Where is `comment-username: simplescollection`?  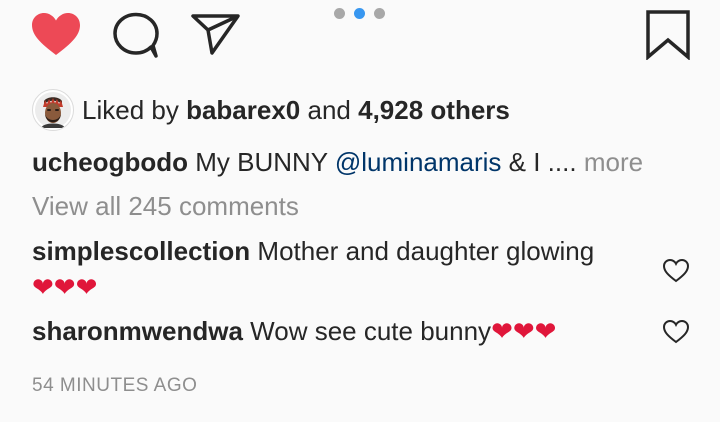
comment-username: simplescollection is located at coordinates (141, 251).